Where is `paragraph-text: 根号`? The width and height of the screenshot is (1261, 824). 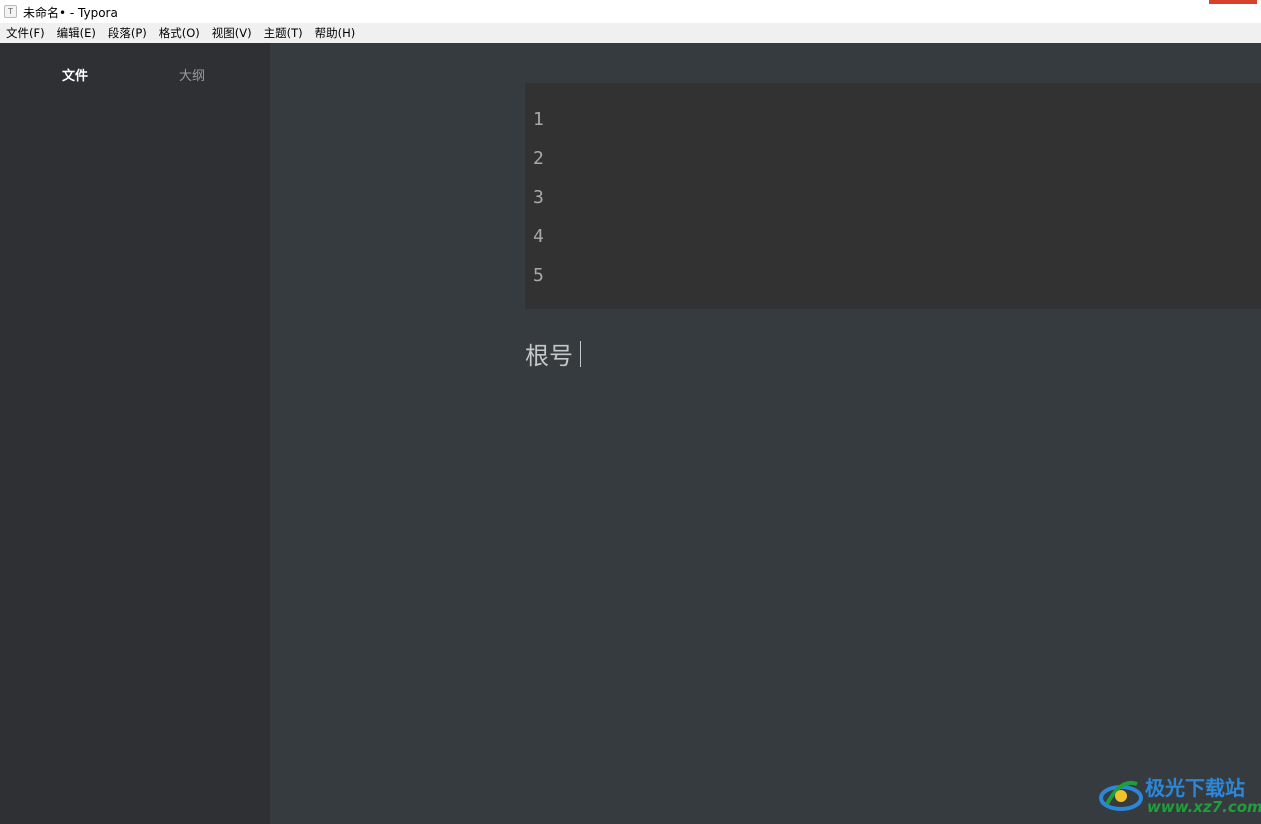
paragraph-text: 根号 is located at coordinates (549, 356).